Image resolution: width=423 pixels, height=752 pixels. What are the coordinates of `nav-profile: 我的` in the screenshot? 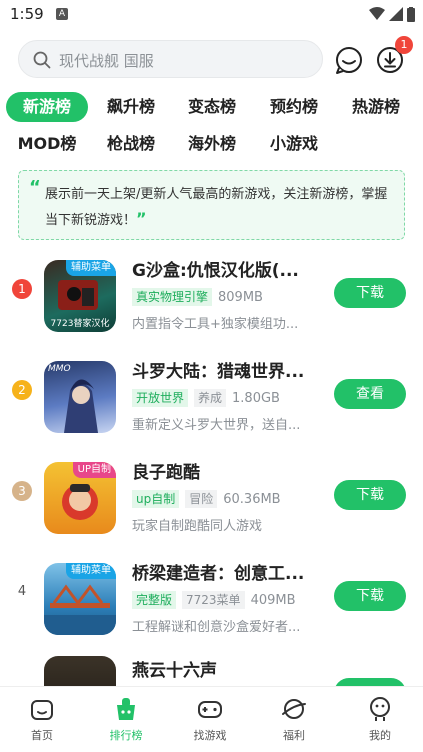 It's located at (380, 719).